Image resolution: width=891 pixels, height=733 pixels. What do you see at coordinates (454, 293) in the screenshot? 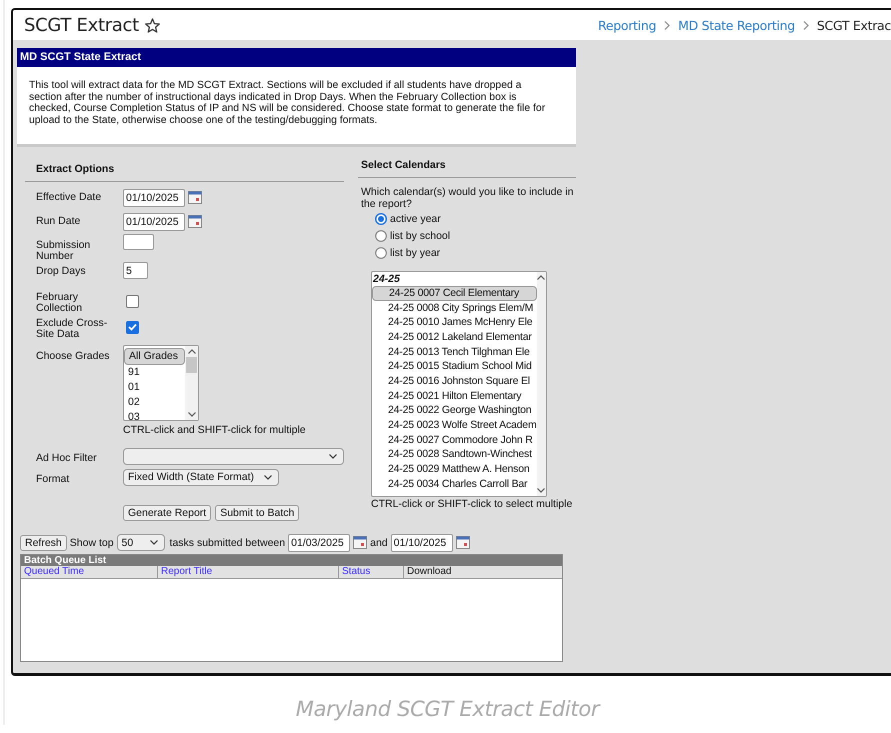
I see `calendar-option: 24-25 0007 Cecil Elementary` at bounding box center [454, 293].